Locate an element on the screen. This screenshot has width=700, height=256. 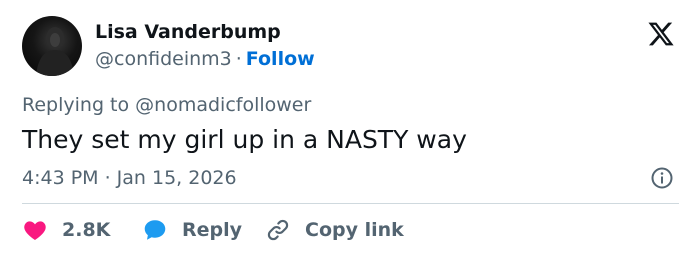
author-handle-row: @confideinm3 · Follow is located at coordinates (205, 59).